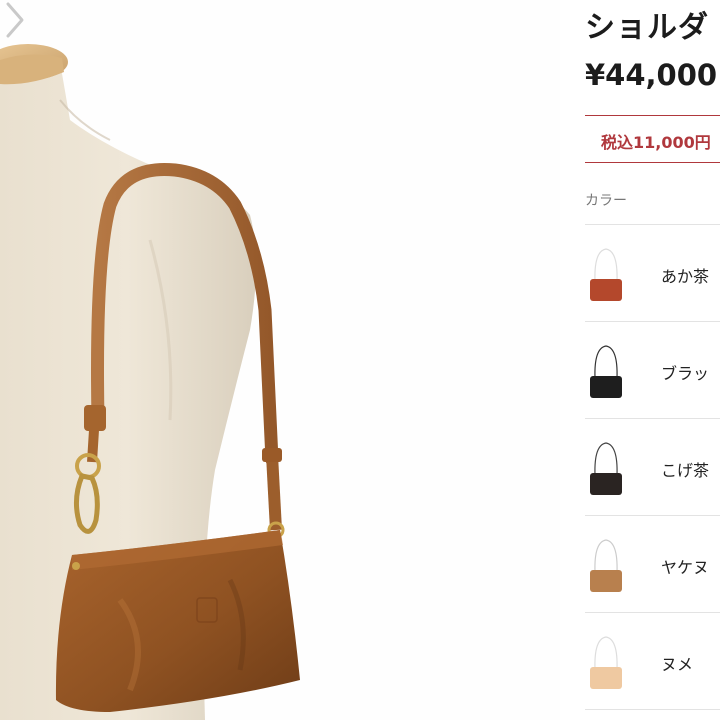  I want to click on color-option-label: あか茶, so click(685, 276).